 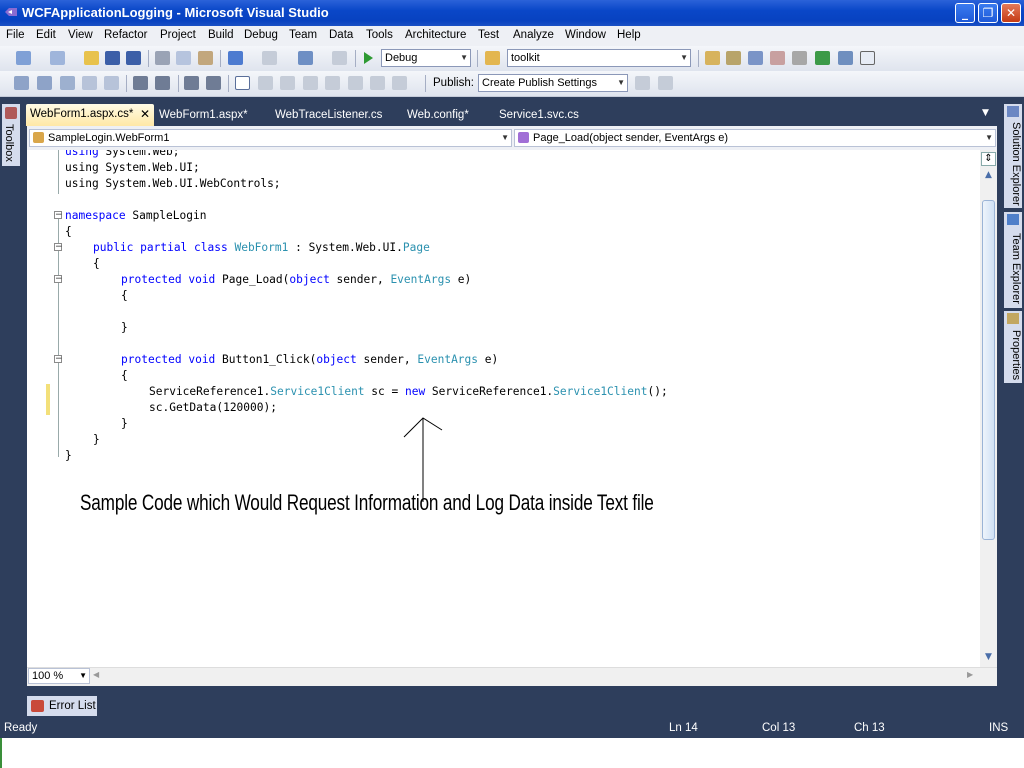 What do you see at coordinates (287, 83) in the screenshot?
I see `next-bookmark-icon` at bounding box center [287, 83].